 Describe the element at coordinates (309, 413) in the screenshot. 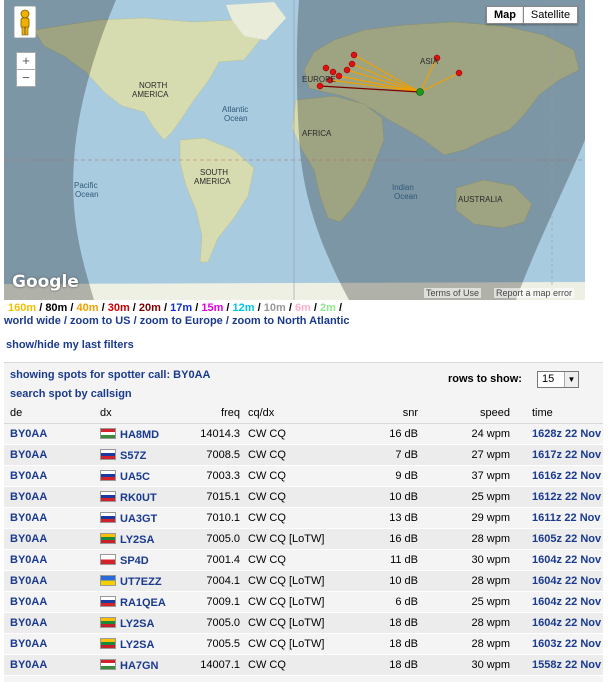

I see `header-cq-dx: cq/dx` at that location.